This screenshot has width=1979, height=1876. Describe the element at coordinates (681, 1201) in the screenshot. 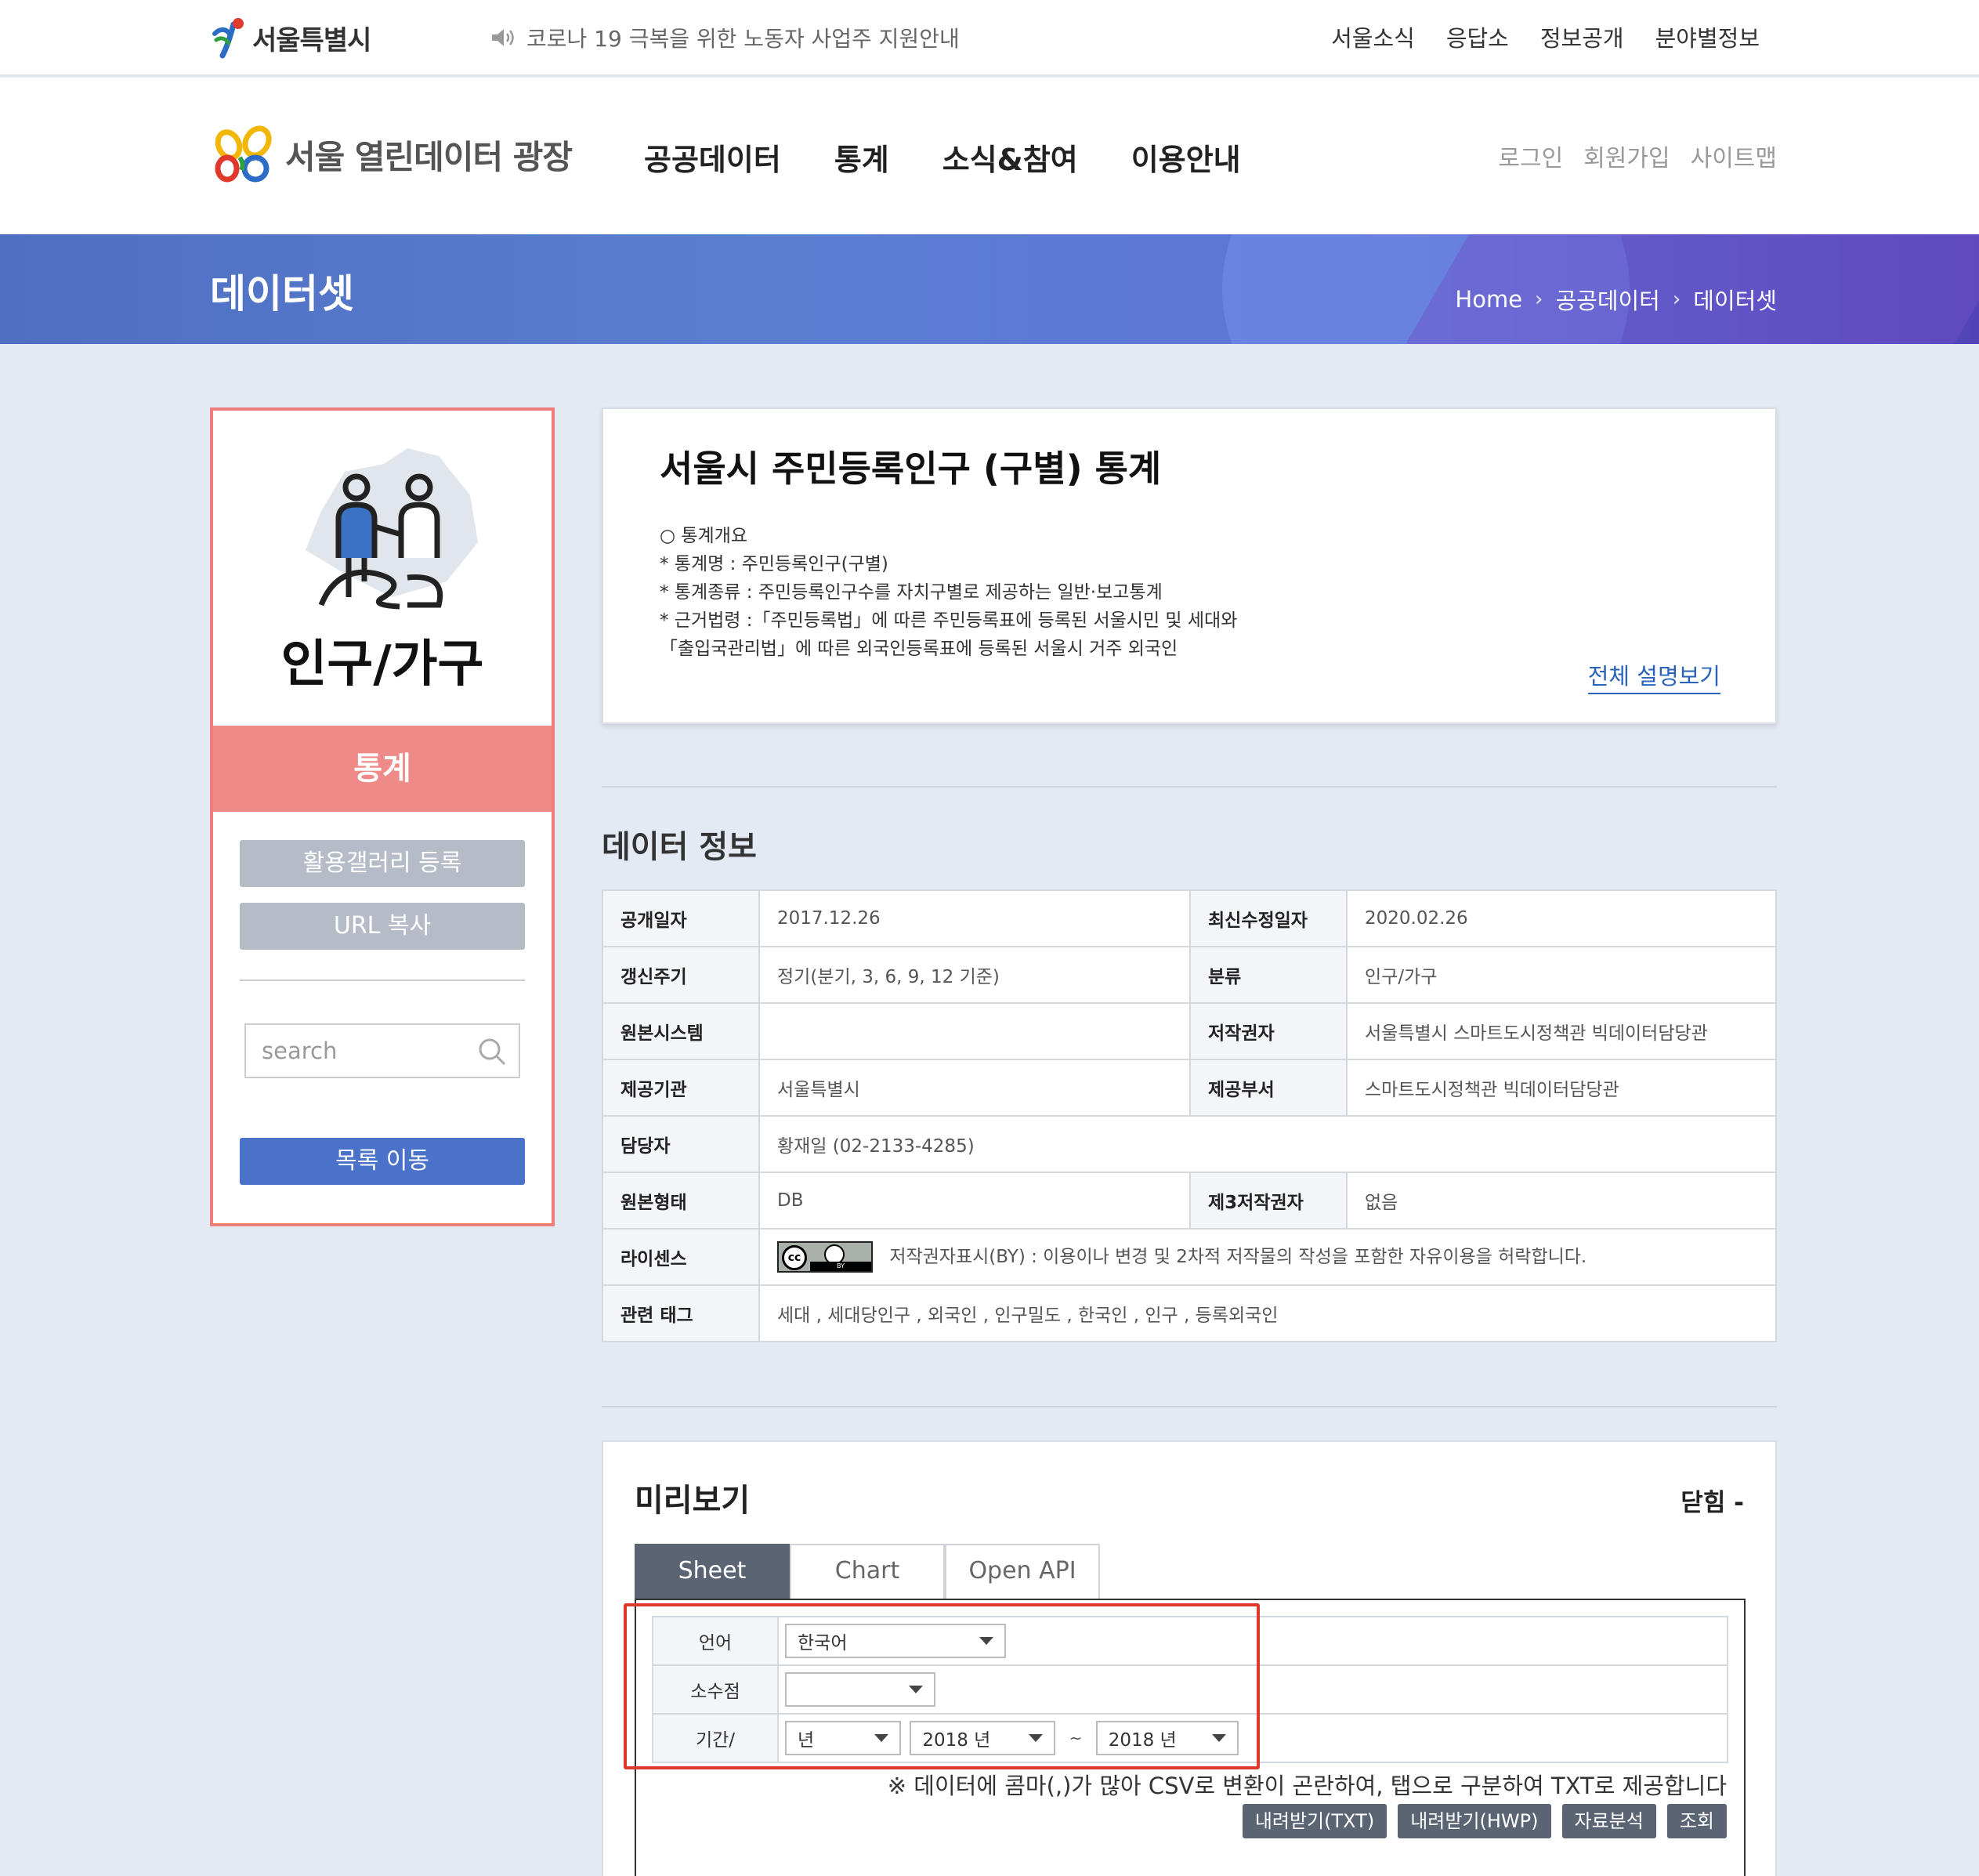

I see `info-key: 원본형태` at that location.